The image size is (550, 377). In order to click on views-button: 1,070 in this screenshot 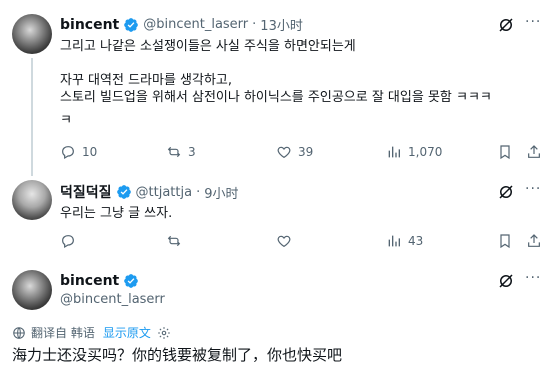, I will do `click(414, 152)`.